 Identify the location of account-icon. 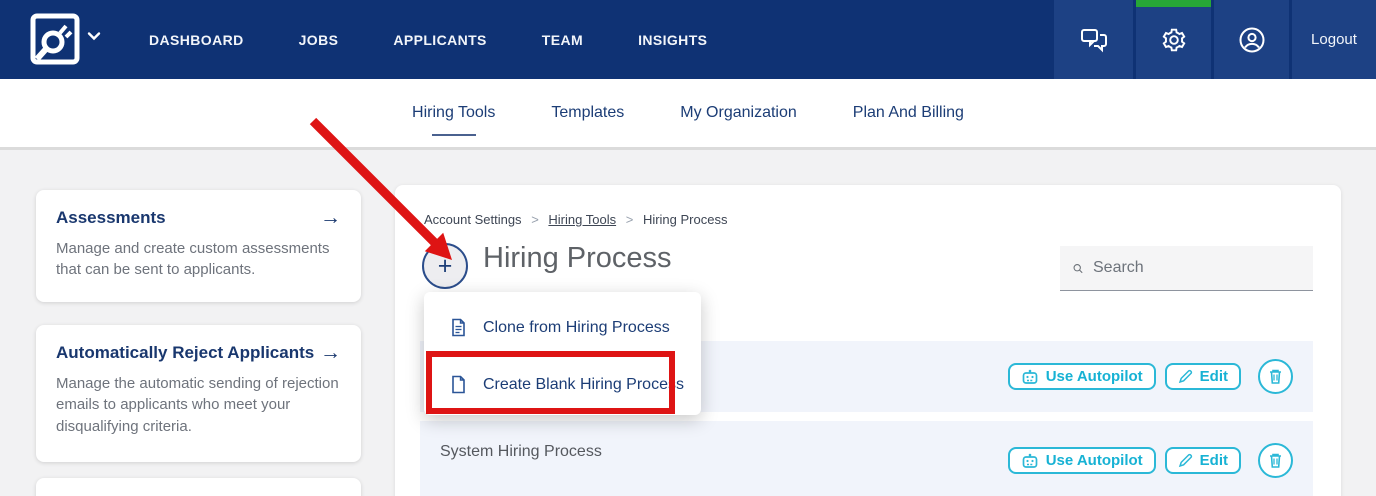
(1251, 39).